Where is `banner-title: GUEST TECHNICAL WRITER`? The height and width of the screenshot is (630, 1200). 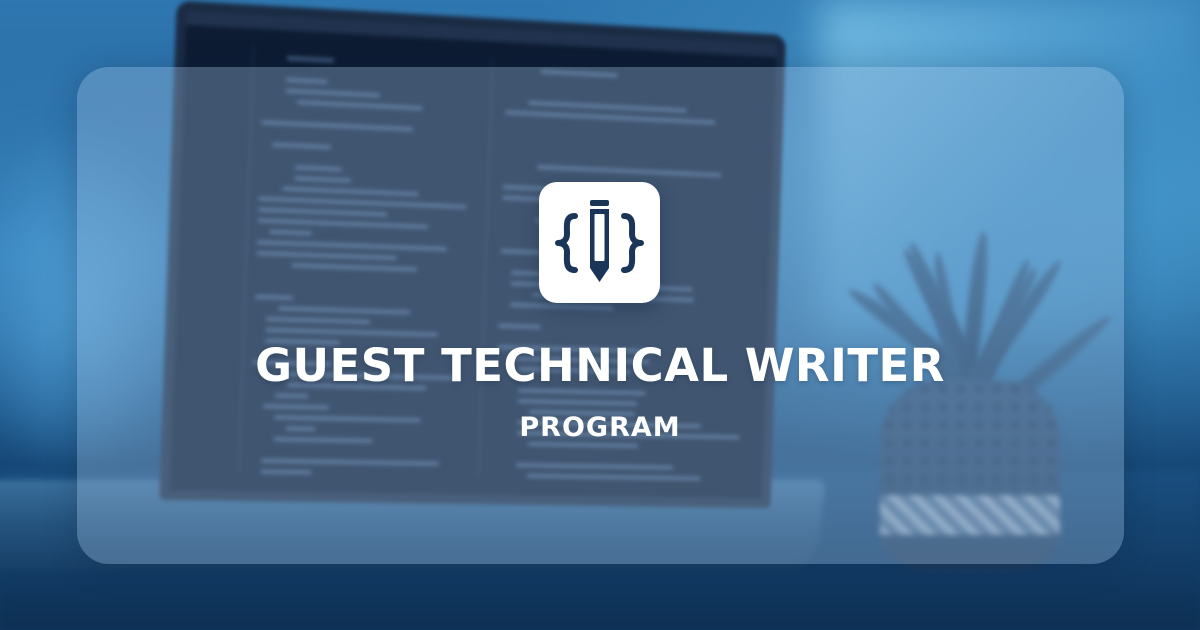 banner-title: GUEST TECHNICAL WRITER is located at coordinates (600, 365).